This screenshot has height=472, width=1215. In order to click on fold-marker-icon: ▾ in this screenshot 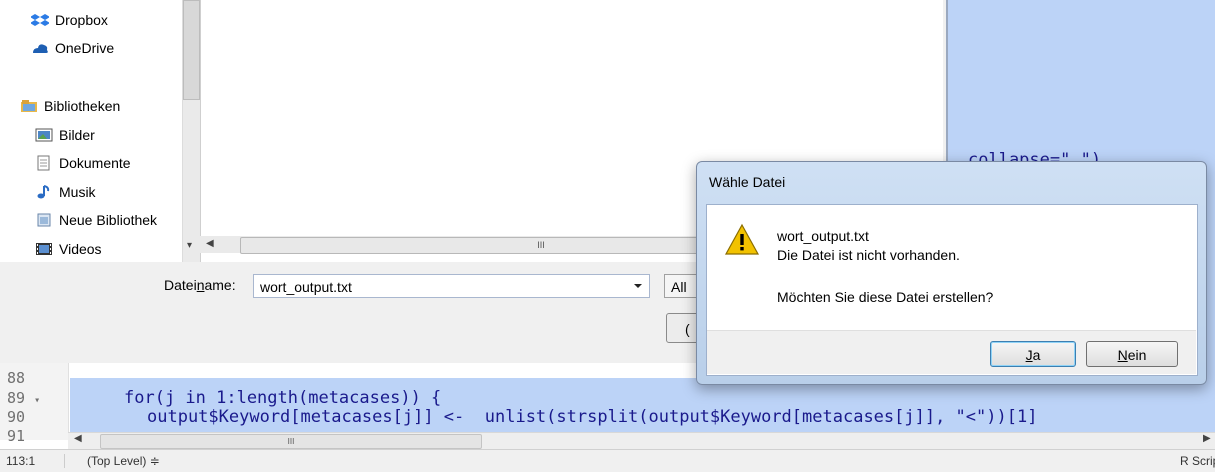, I will do `click(37, 400)`.